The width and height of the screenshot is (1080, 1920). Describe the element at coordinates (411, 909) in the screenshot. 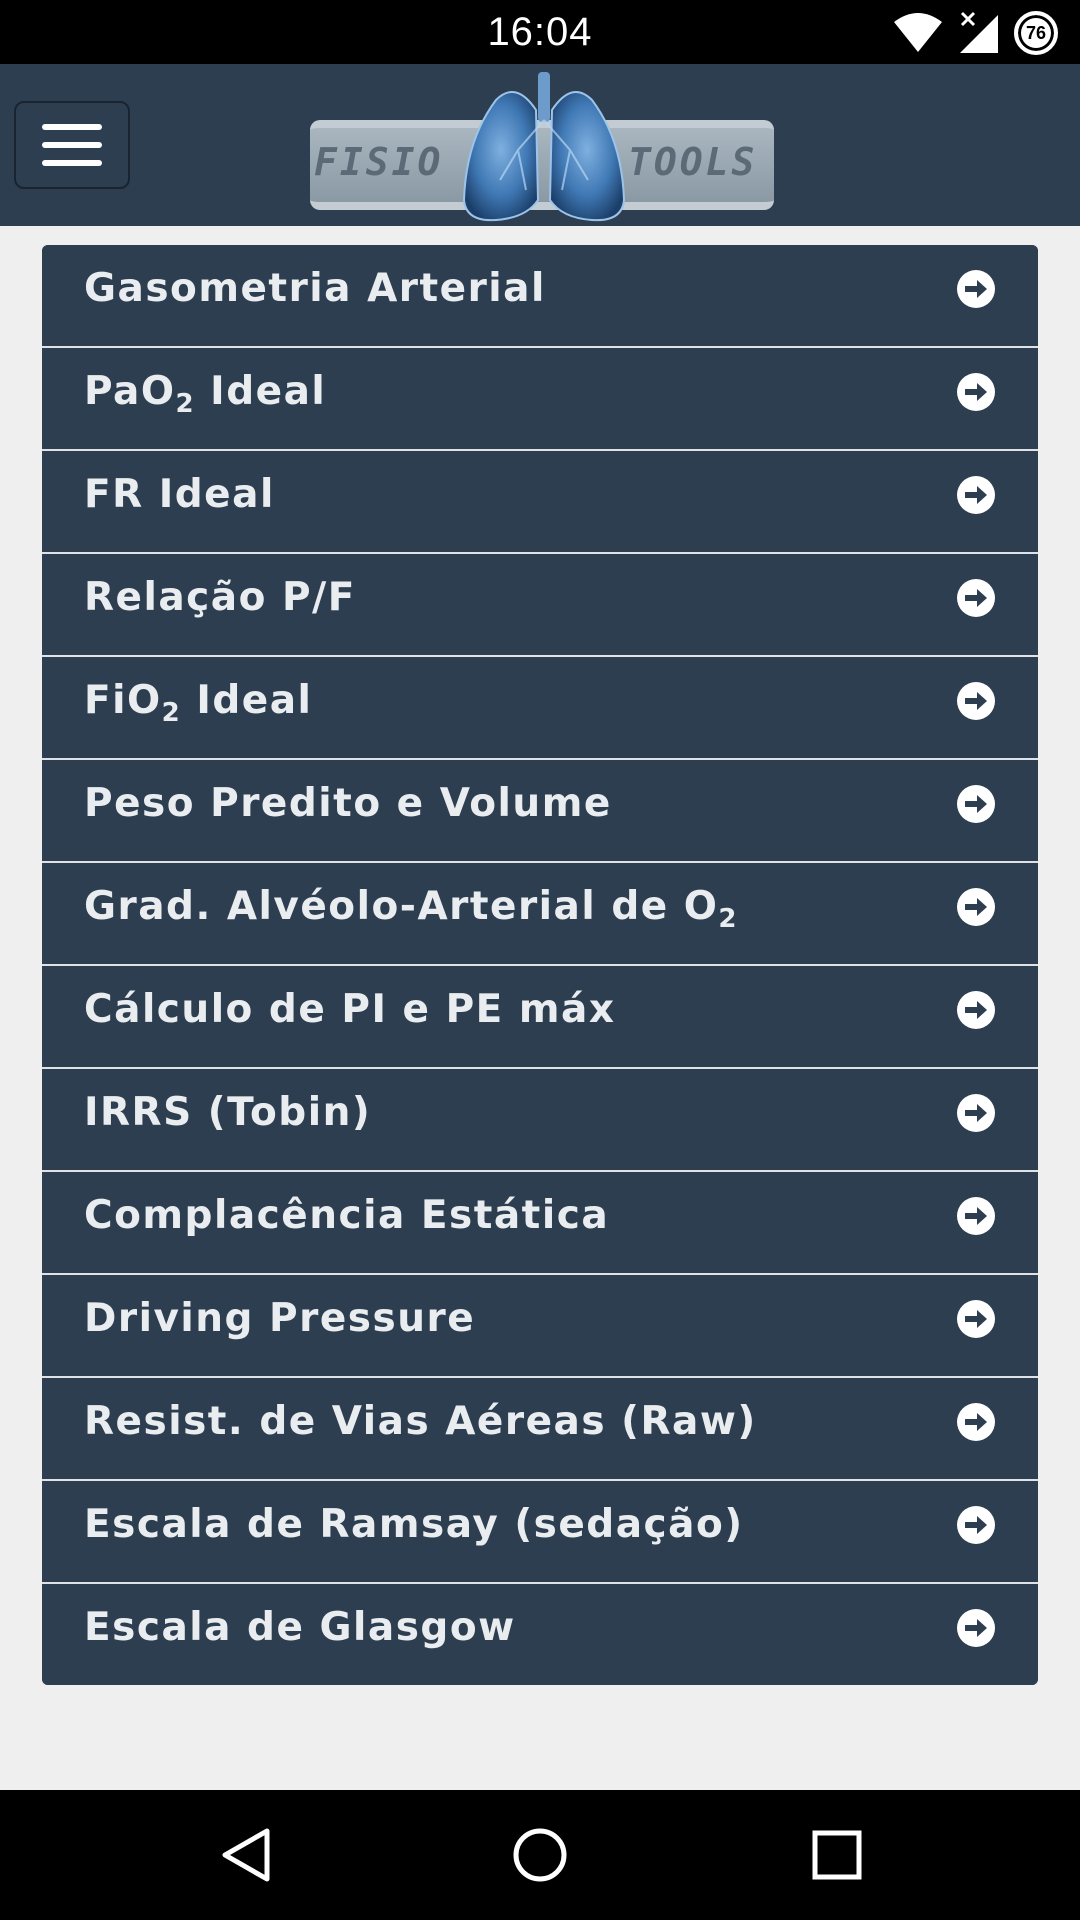

I see `menu-item-label: Grad. Alvéolo-Arterial de O2` at that location.